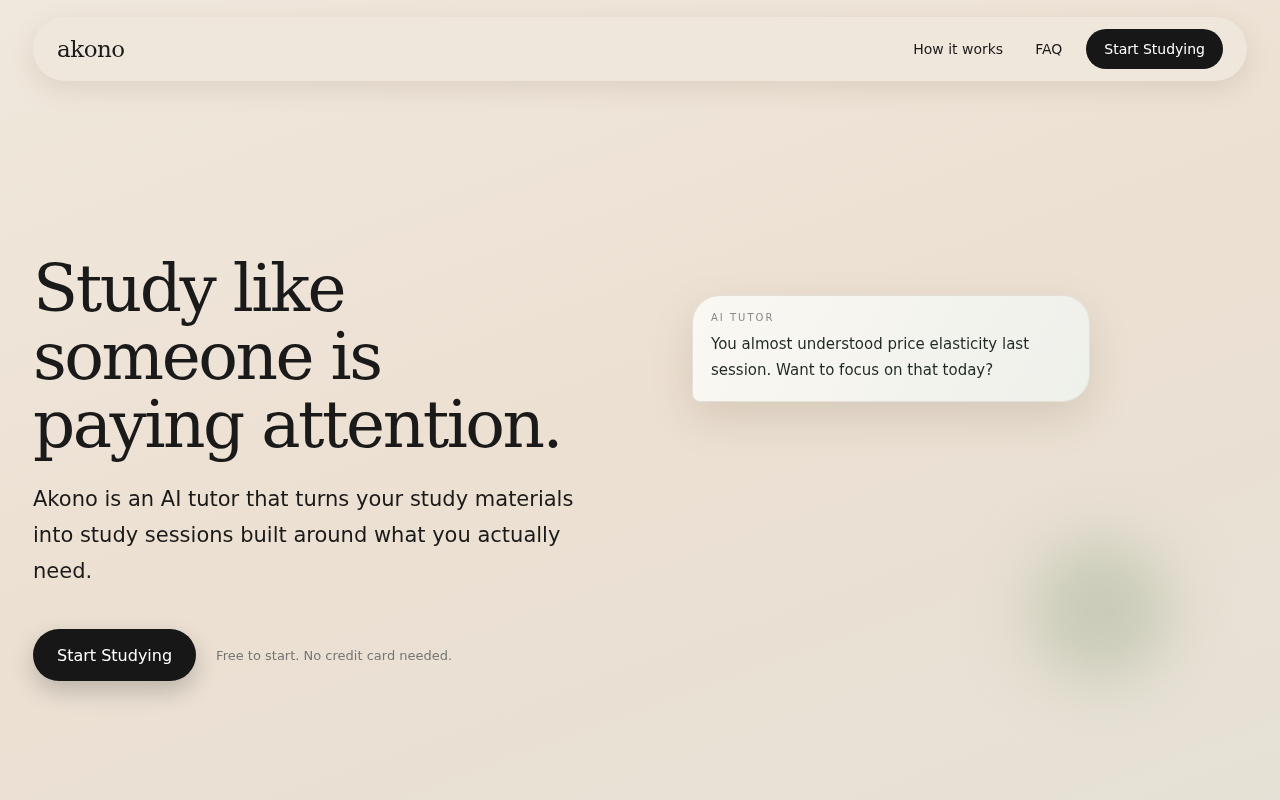 The image size is (1280, 800). I want to click on card-label: AI TUTOR, so click(743, 317).